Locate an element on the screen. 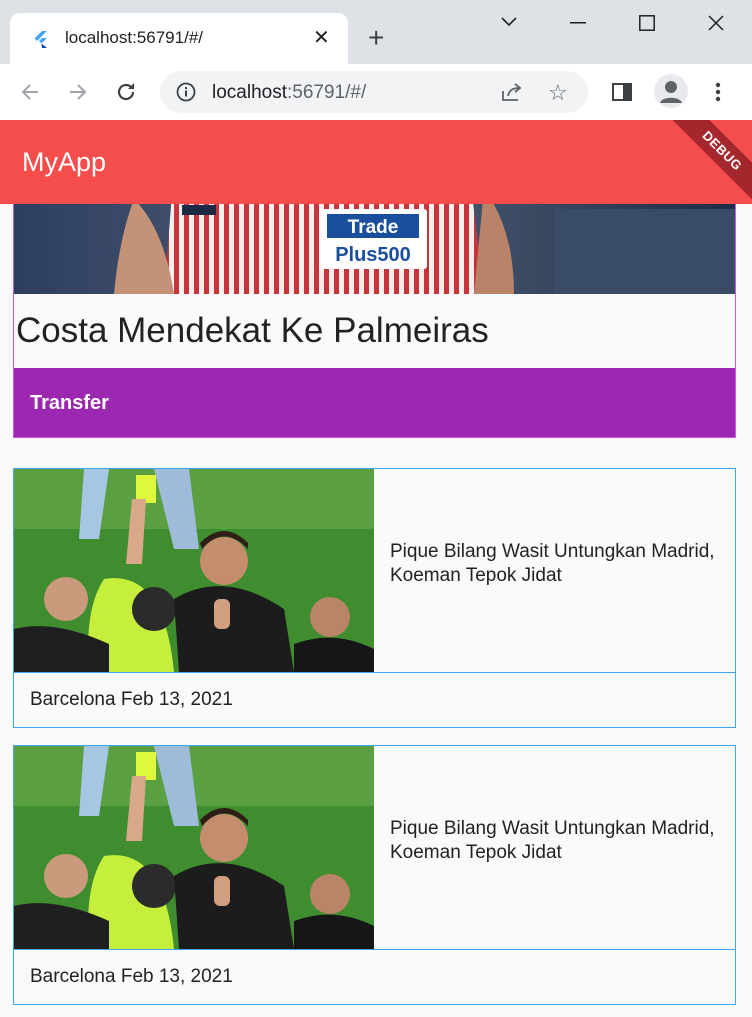 Image resolution: width=752 pixels, height=1017 pixels. featured-news-image: Trade Plus500 is located at coordinates (374, 249).